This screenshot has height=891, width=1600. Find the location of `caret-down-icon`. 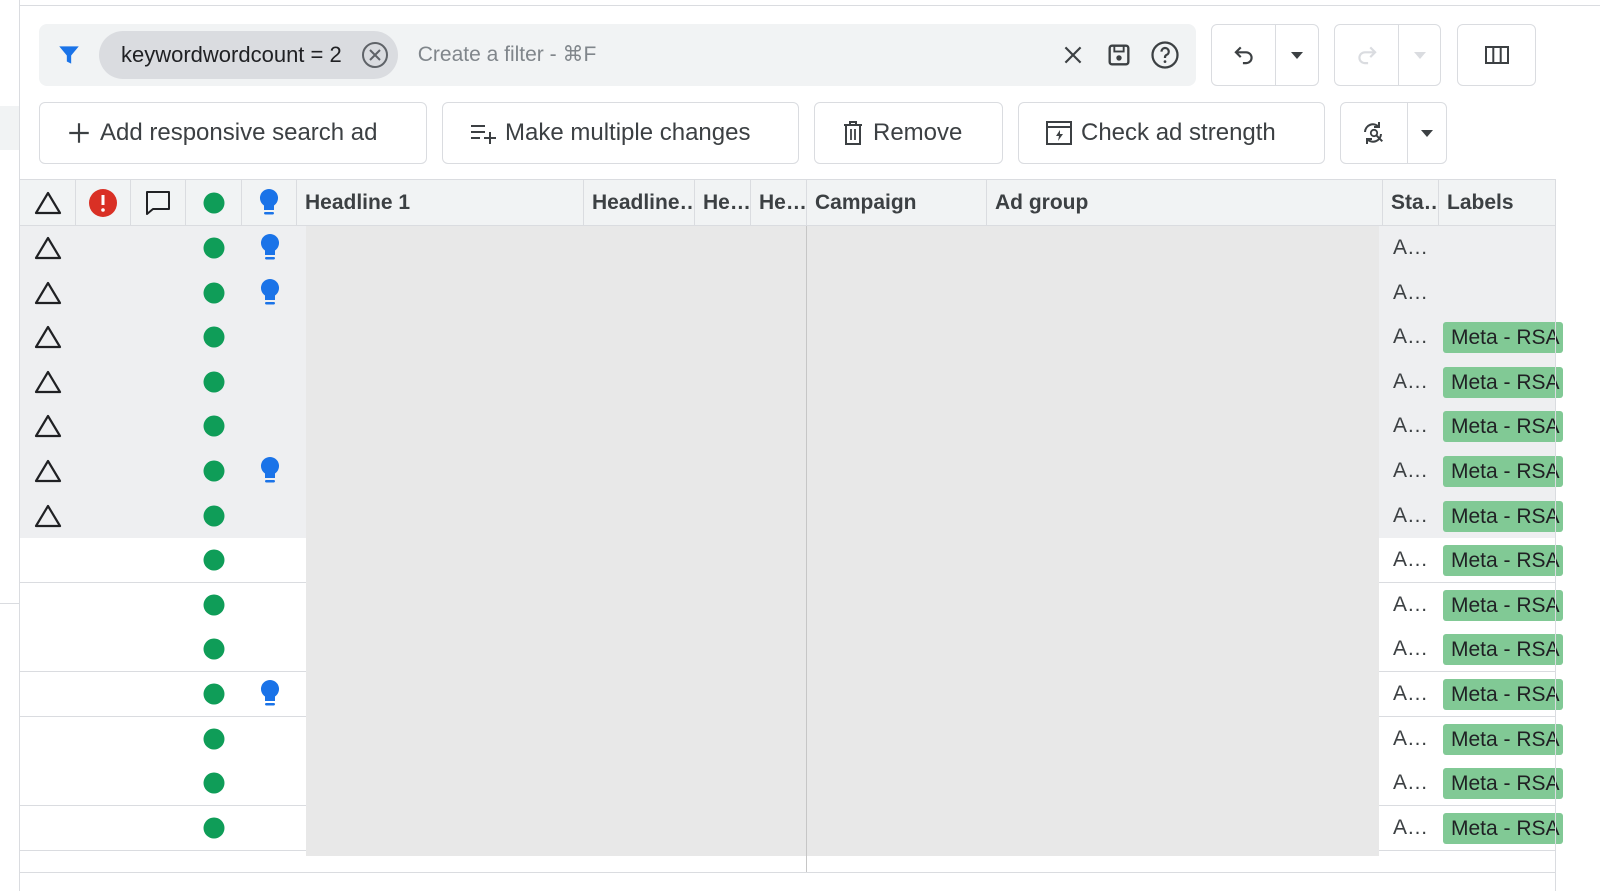

caret-down-icon is located at coordinates (1427, 133).